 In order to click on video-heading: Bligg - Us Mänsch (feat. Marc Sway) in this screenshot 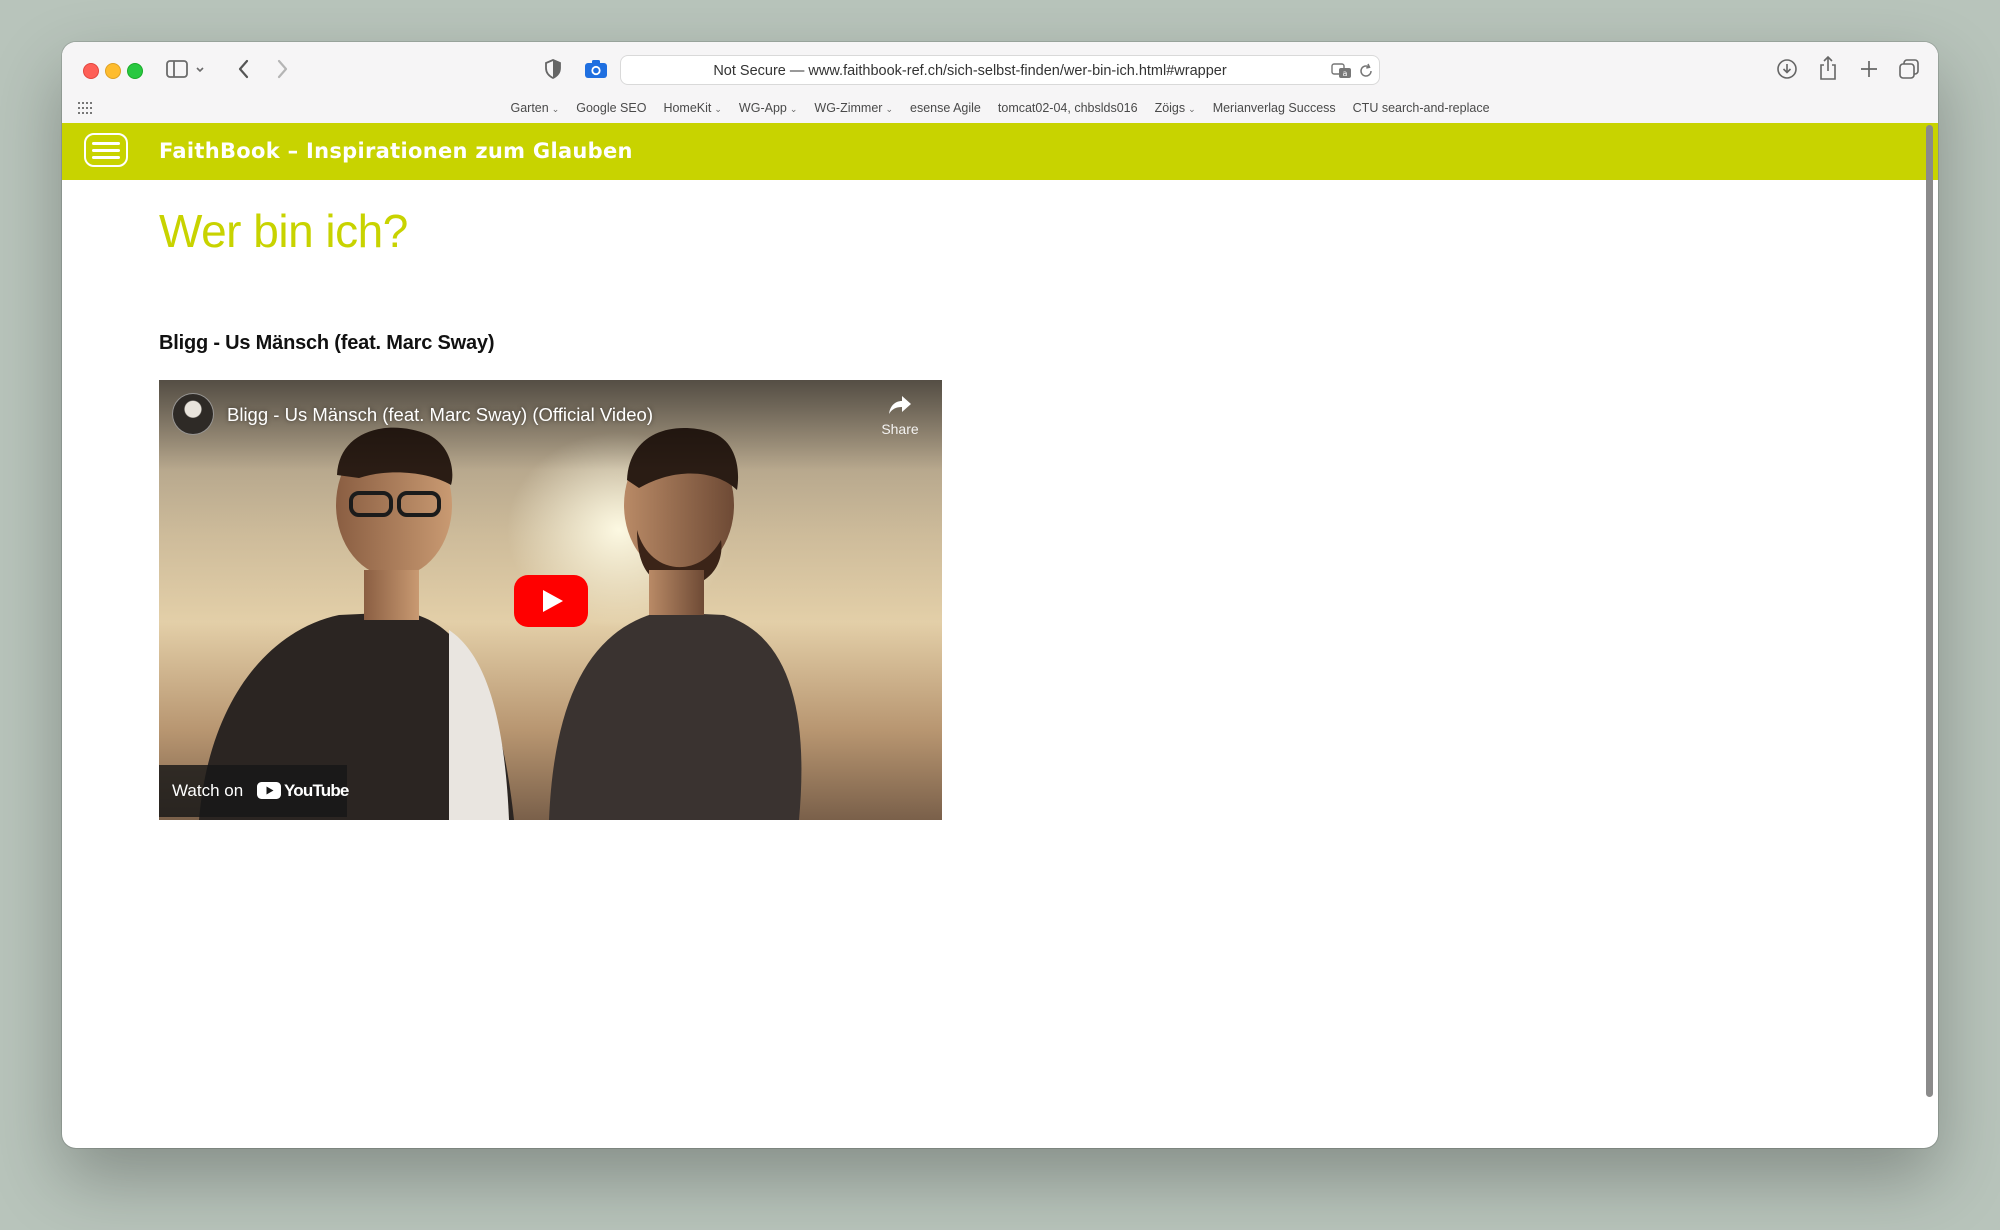, I will do `click(327, 343)`.